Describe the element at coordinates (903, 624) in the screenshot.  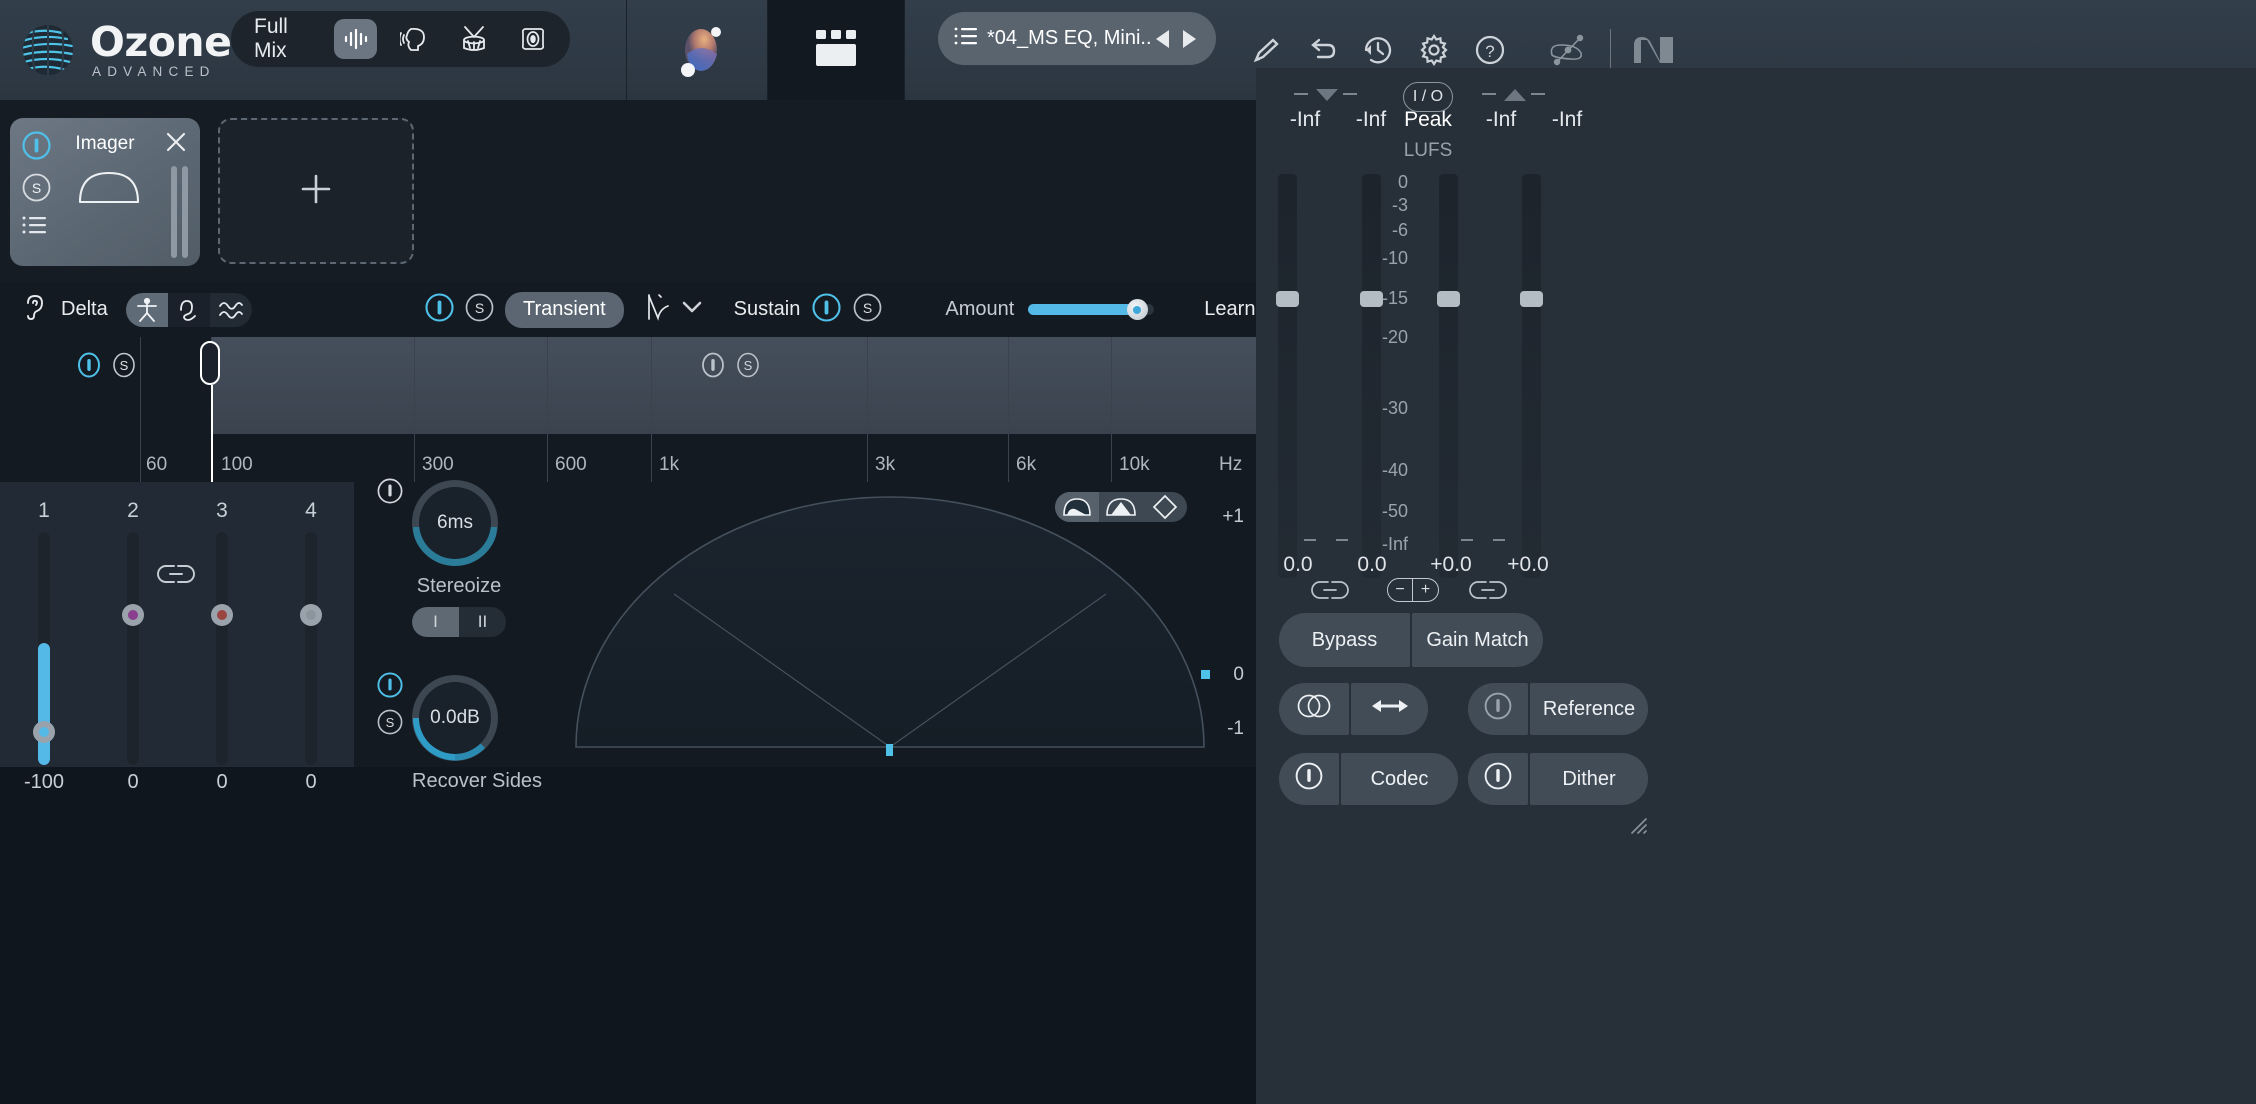
I see `vectorscope: +1 0 -1` at that location.